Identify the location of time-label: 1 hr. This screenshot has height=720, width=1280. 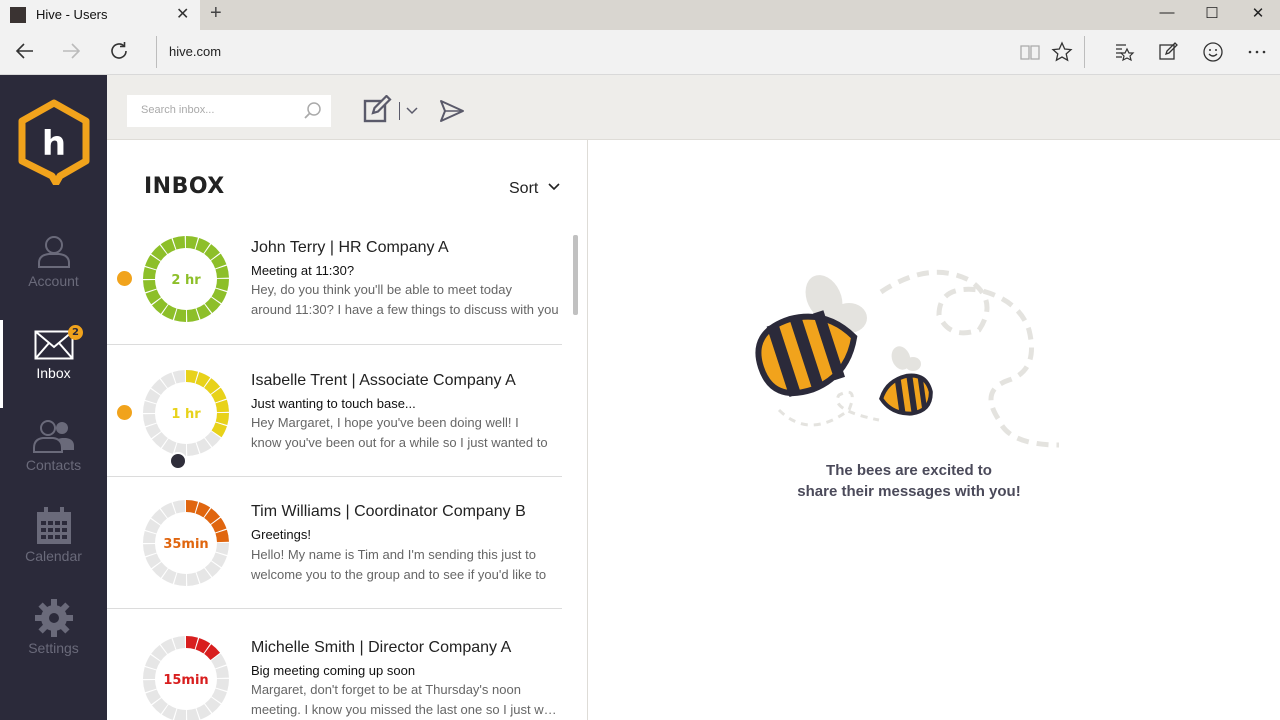
(186, 414).